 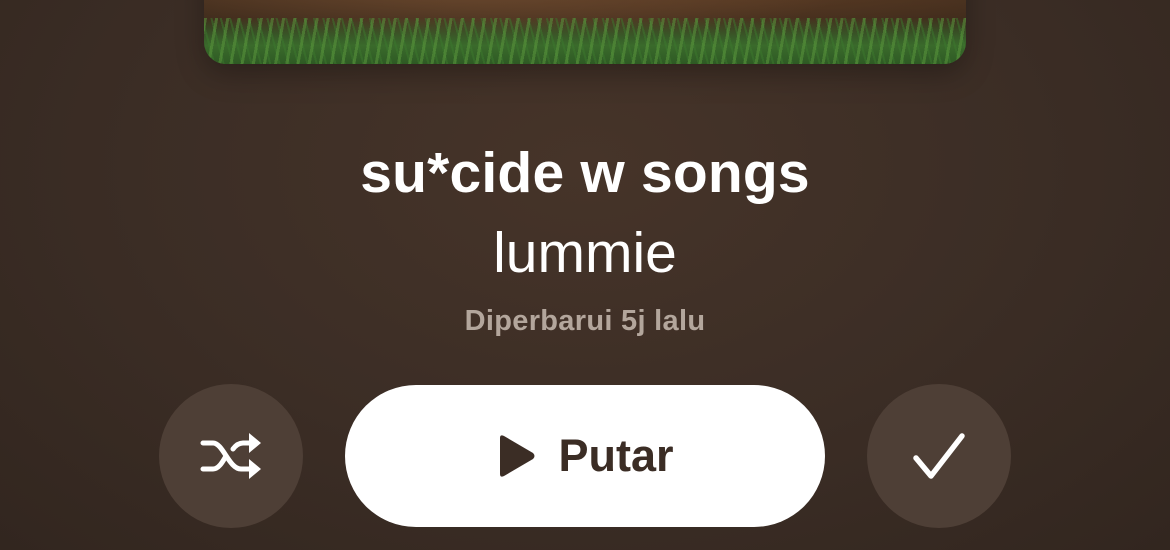 I want to click on added-to-library-button, so click(x=939, y=456).